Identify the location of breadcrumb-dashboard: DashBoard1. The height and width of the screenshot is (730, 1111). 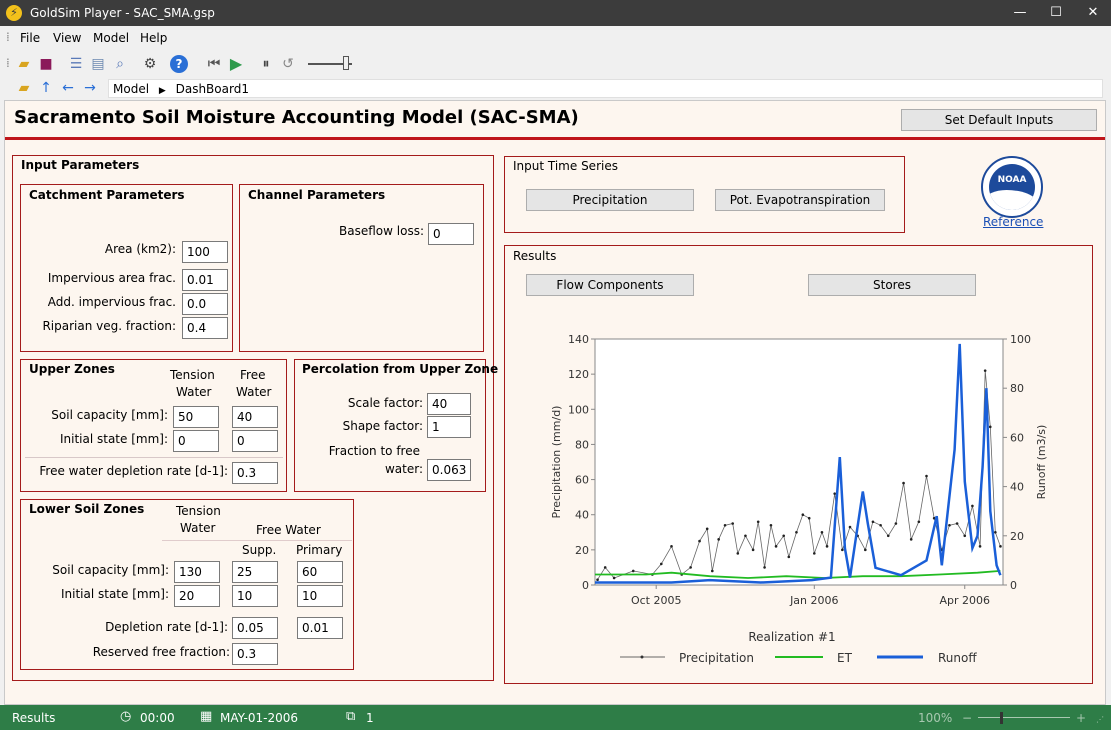
(212, 89).